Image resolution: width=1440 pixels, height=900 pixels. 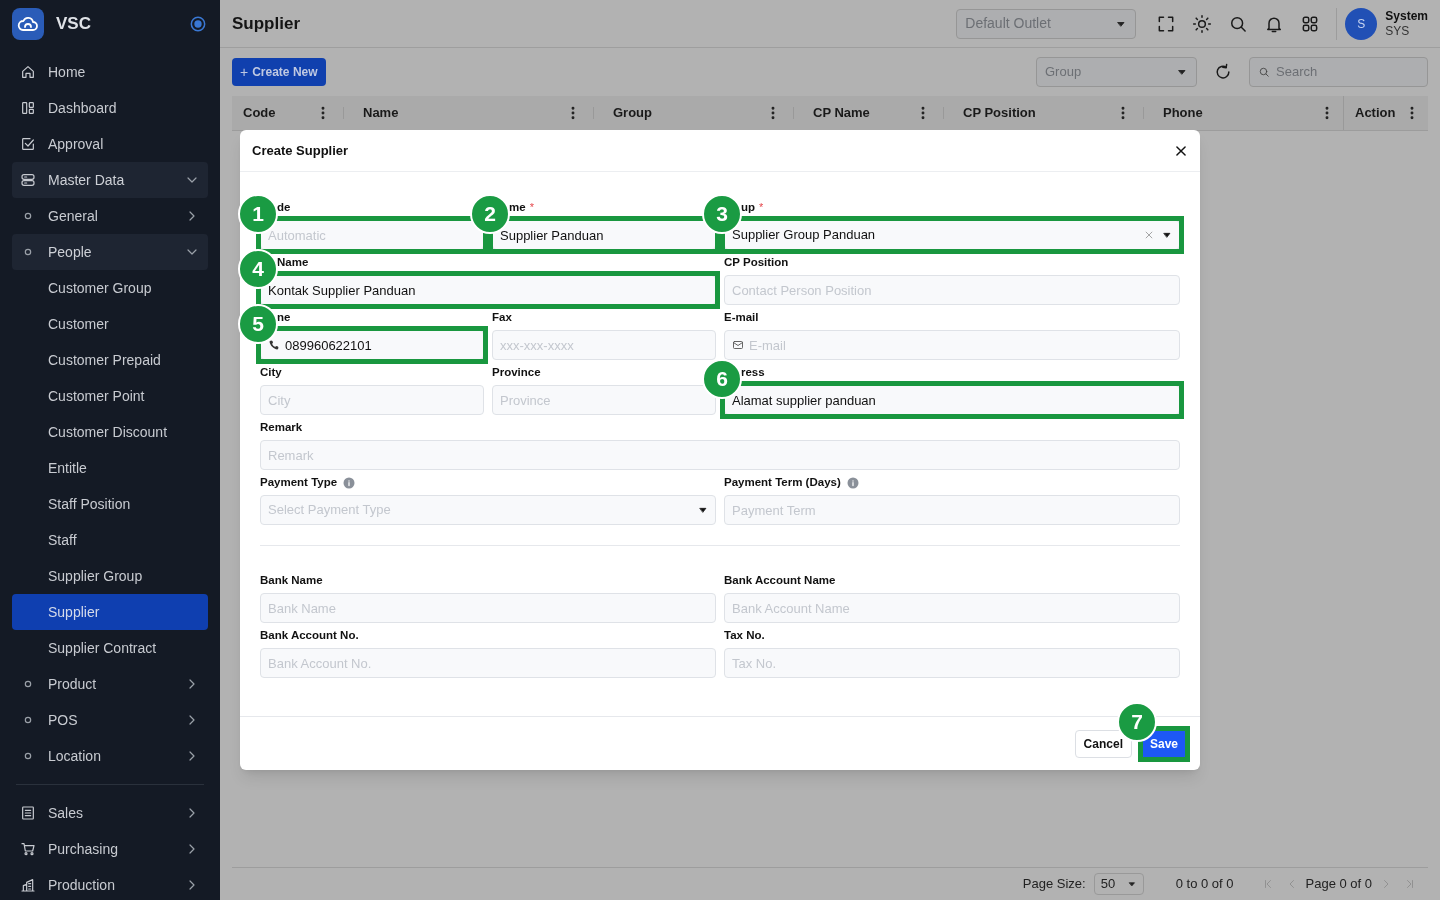 I want to click on nav-item: Dashboard, so click(x=110, y=108).